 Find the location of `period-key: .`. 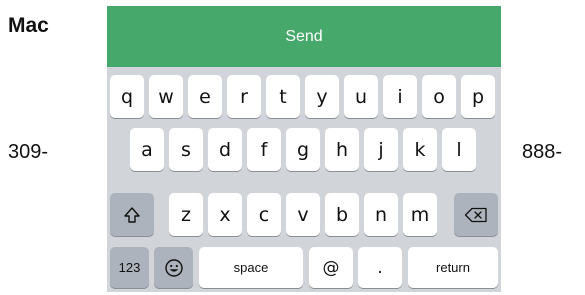

period-key: . is located at coordinates (380, 267).